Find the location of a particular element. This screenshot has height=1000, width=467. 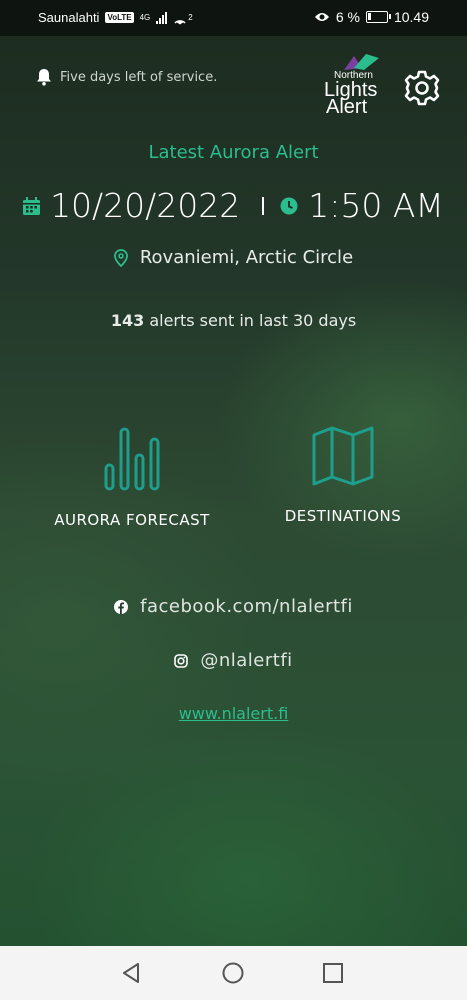

destinations-button: DESTINATIONS is located at coordinates (343, 475).